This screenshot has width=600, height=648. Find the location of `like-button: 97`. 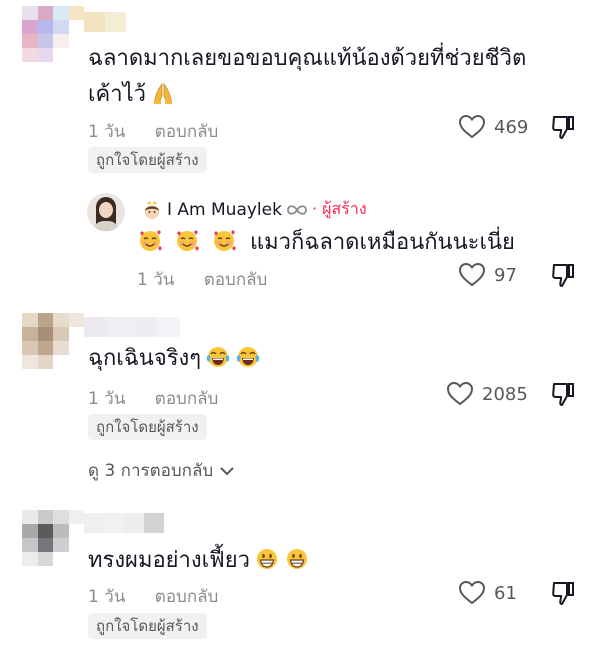

like-button: 97 is located at coordinates (487, 275).